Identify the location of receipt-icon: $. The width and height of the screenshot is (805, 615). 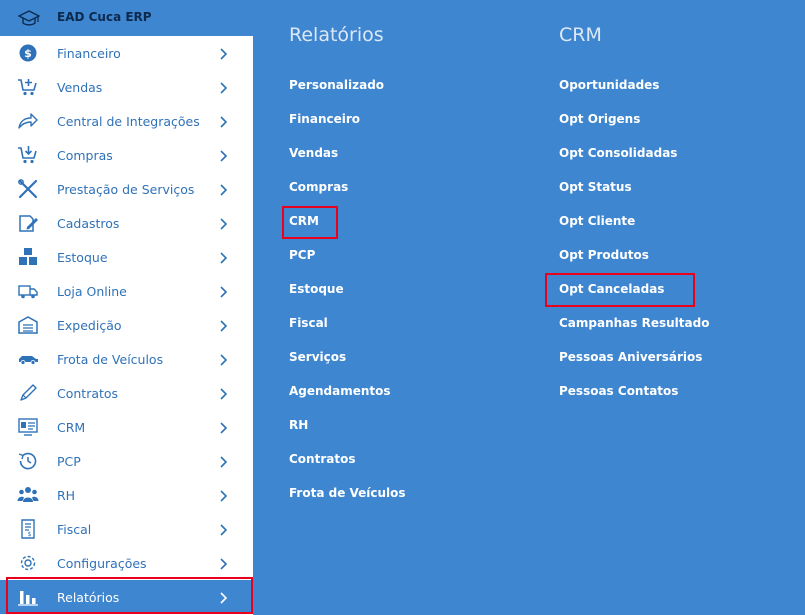
(28, 529).